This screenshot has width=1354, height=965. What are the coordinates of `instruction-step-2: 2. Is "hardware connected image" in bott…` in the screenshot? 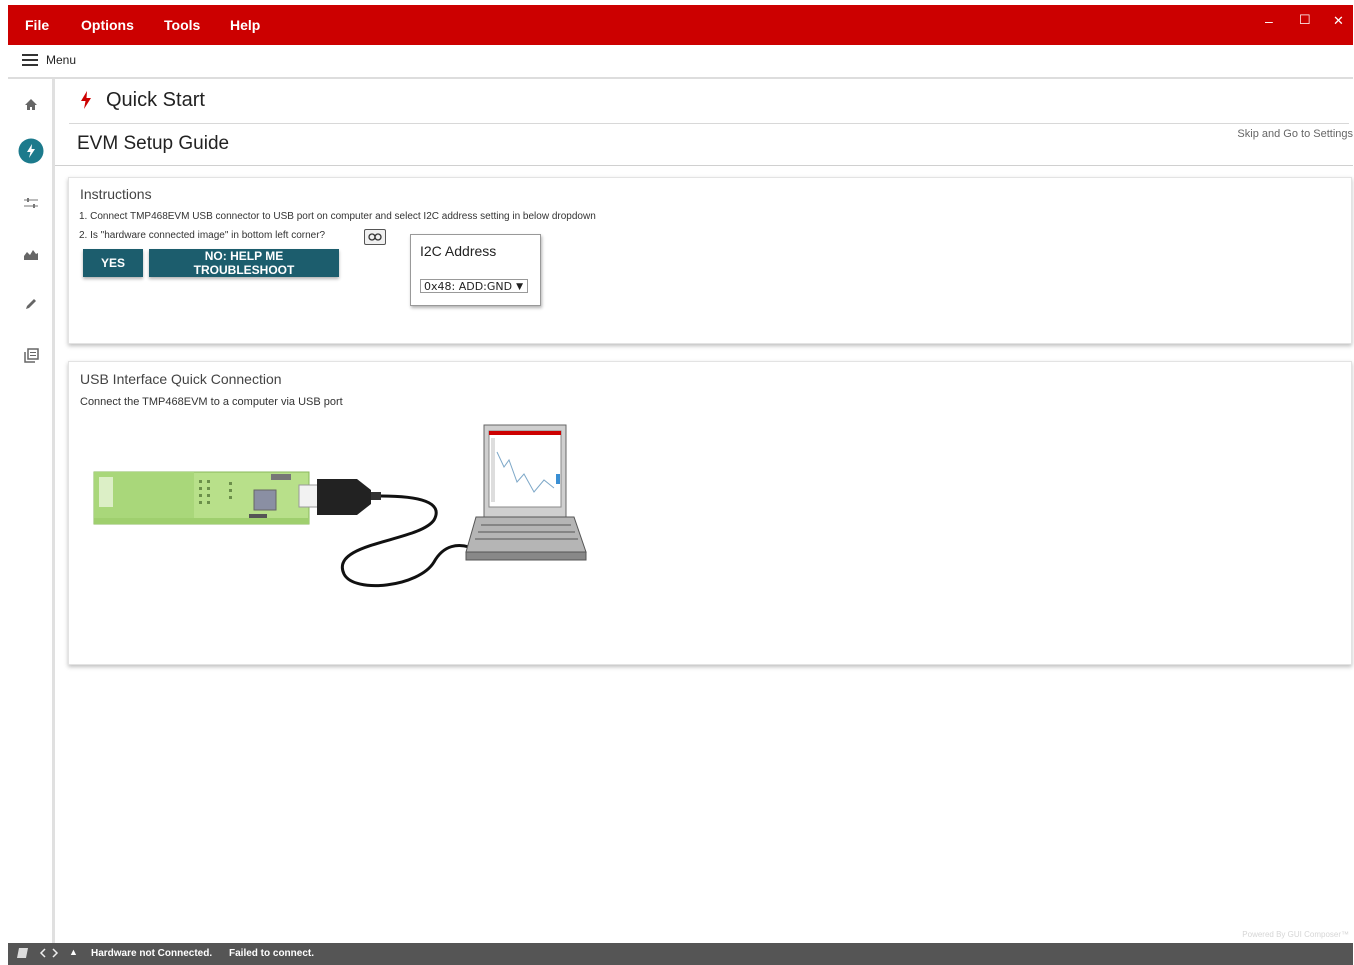 It's located at (202, 235).